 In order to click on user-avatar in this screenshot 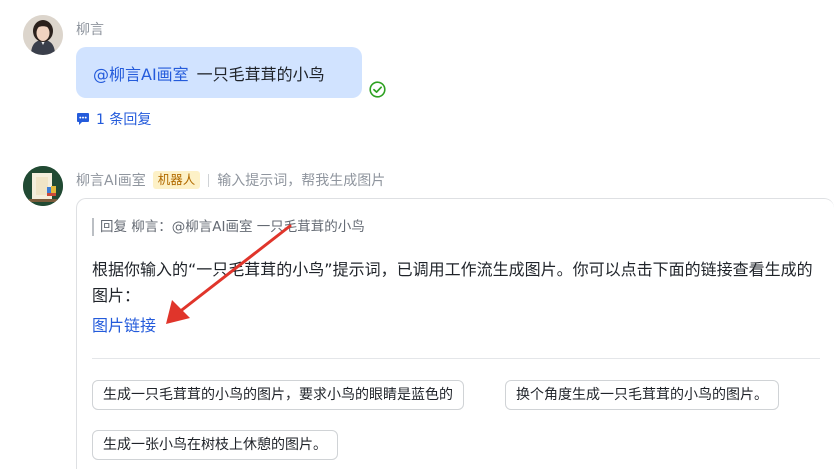, I will do `click(43, 35)`.